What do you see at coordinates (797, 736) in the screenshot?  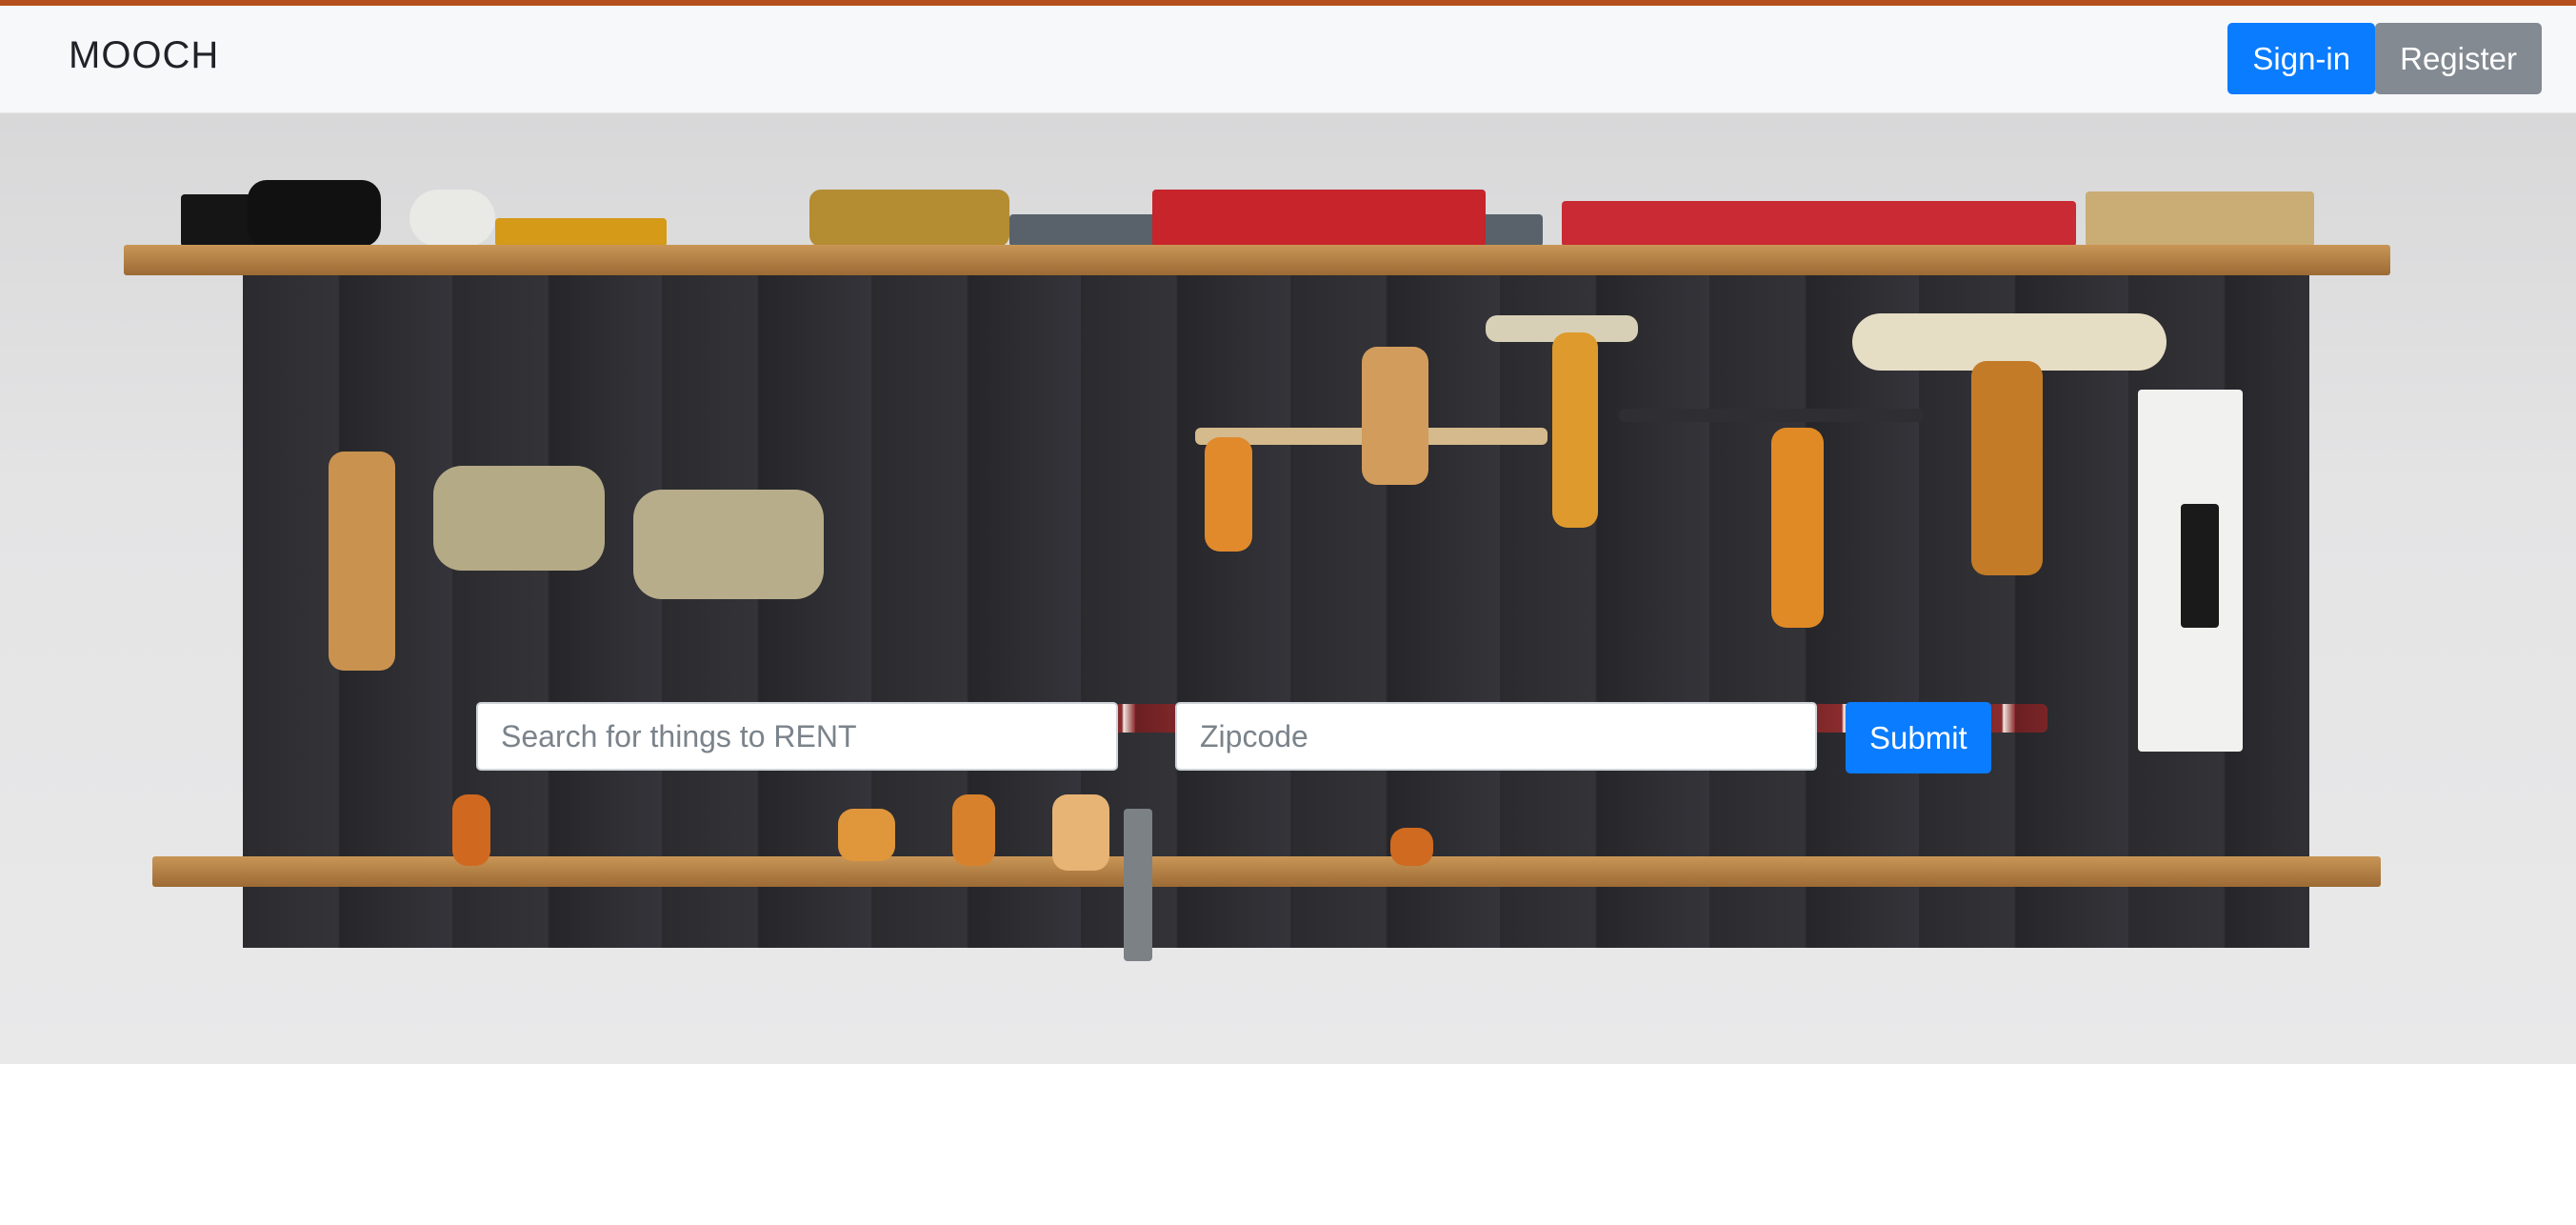 I see `search-input` at bounding box center [797, 736].